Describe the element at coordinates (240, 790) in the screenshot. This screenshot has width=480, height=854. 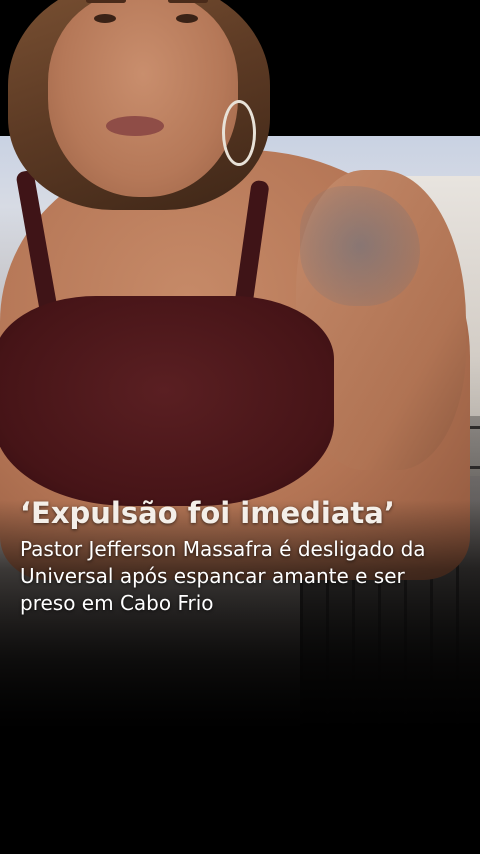
I see `bottom-letterbox` at that location.